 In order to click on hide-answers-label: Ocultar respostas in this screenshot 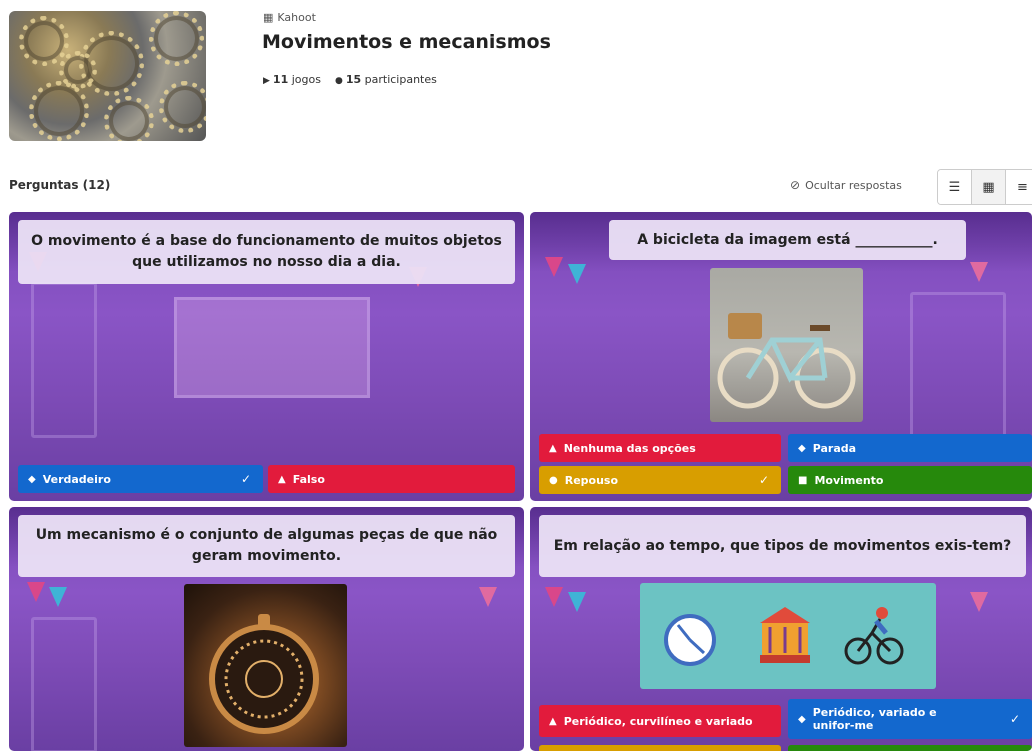, I will do `click(853, 185)`.